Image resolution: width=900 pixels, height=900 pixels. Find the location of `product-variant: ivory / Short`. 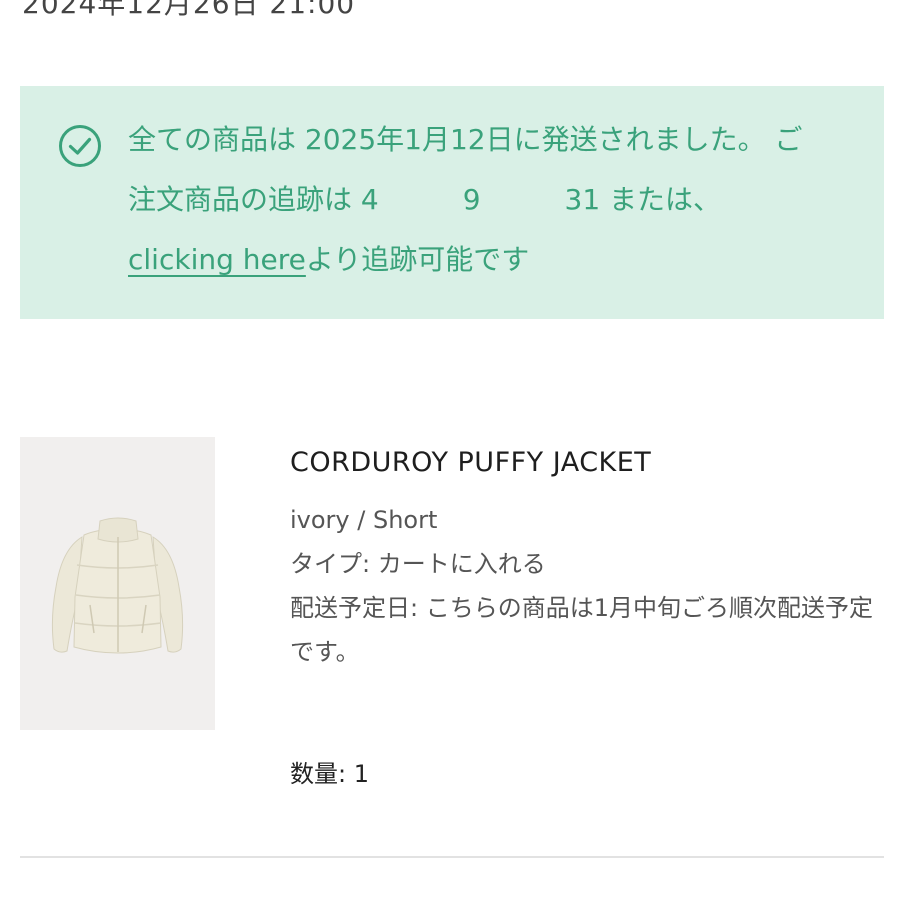

product-variant: ivory / Short is located at coordinates (364, 520).